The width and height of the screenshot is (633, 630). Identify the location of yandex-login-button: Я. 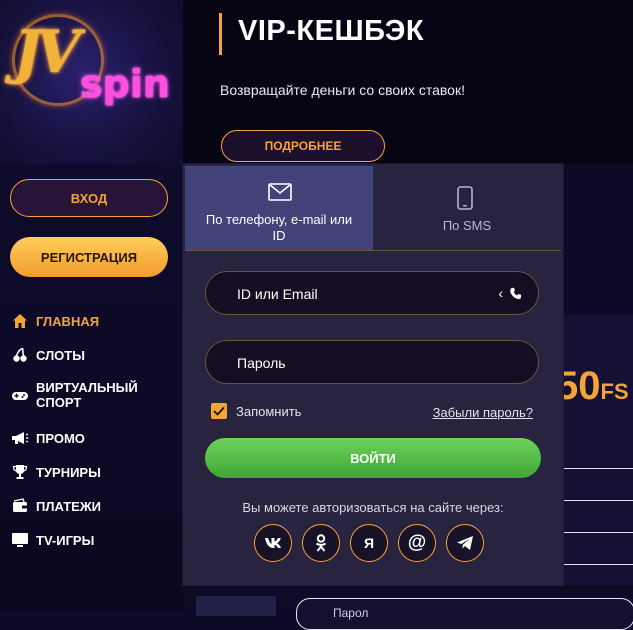
(369, 543).